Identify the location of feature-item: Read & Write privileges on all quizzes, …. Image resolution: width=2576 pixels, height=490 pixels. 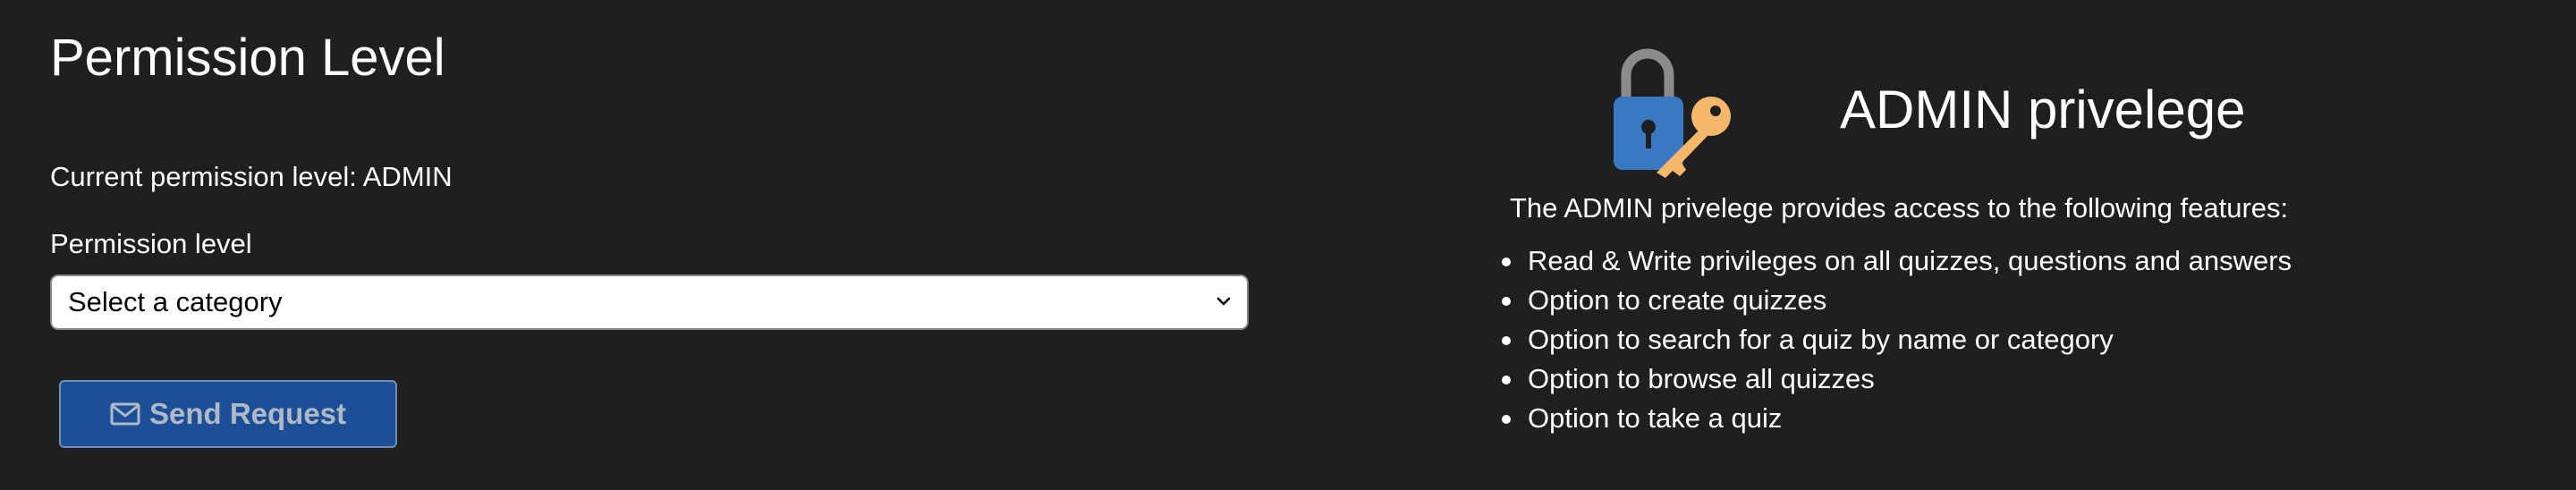
(1897, 261).